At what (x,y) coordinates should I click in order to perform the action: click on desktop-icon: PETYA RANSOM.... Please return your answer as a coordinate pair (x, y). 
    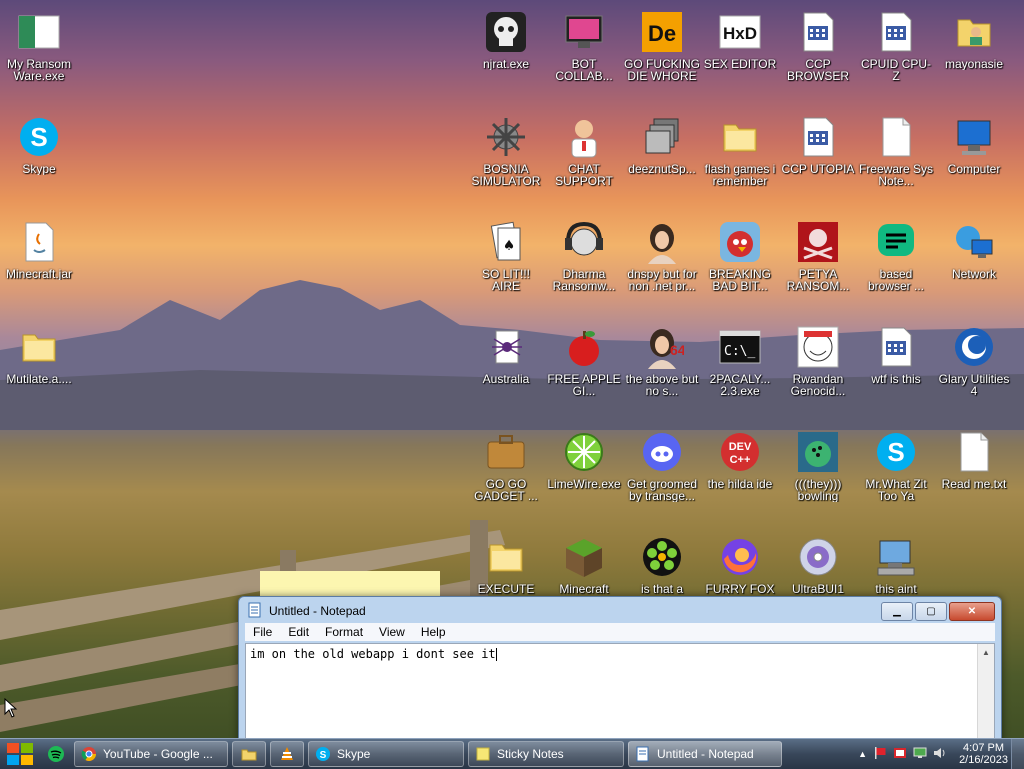
    Looking at the image, I should click on (818, 266).